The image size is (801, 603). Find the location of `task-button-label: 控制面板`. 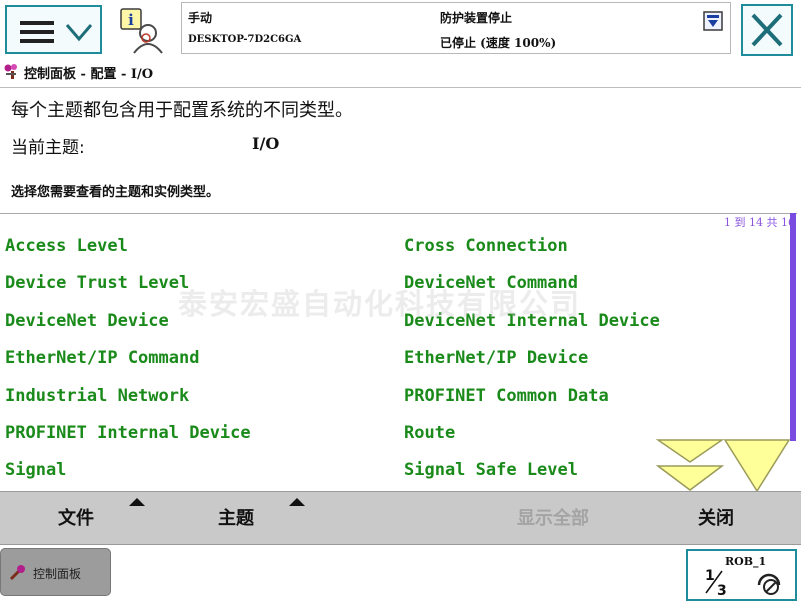

task-button-label: 控制面板 is located at coordinates (57, 574).